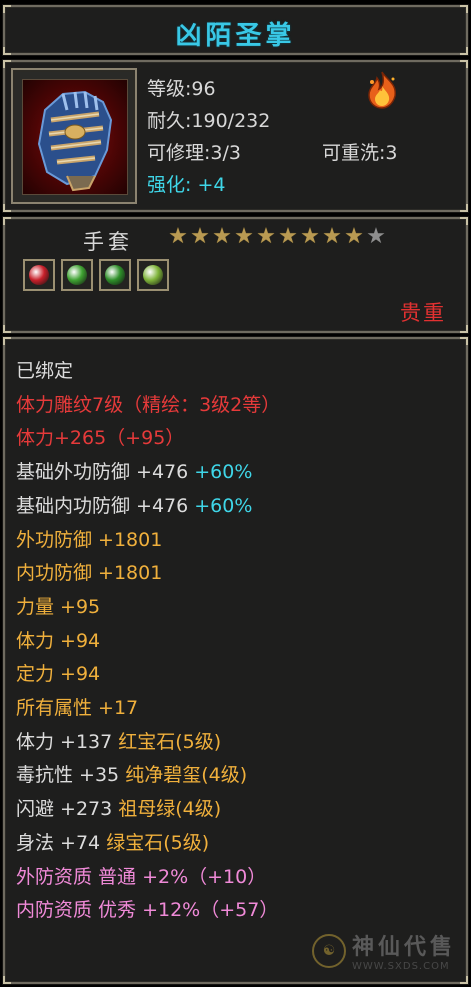 Image resolution: width=471 pixels, height=987 pixels. What do you see at coordinates (211, 185) in the screenshot?
I see `strengthen-value: +4` at bounding box center [211, 185].